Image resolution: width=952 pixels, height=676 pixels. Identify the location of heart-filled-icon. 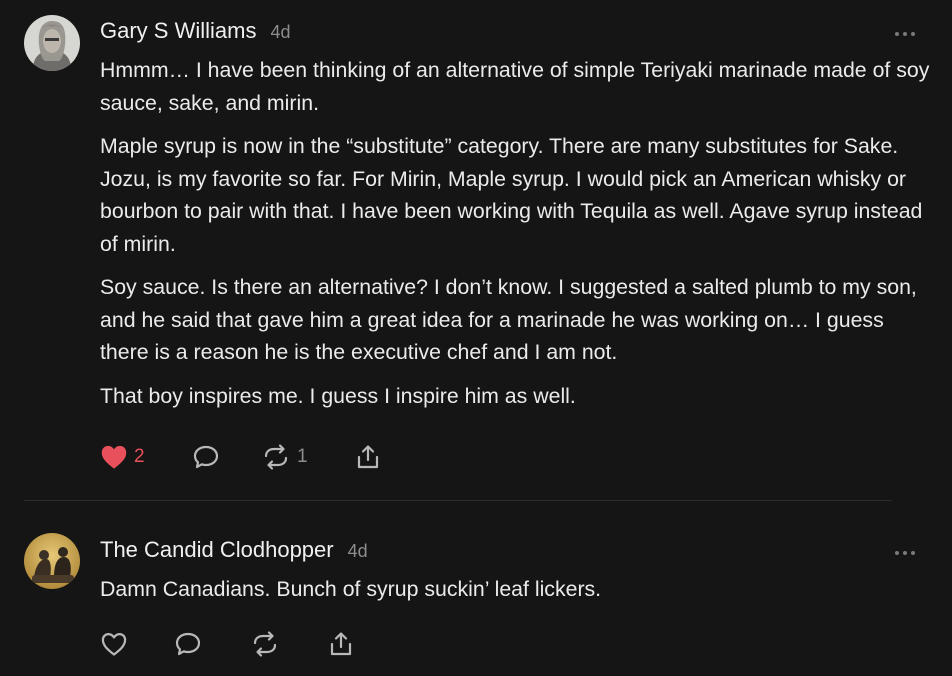
(114, 457).